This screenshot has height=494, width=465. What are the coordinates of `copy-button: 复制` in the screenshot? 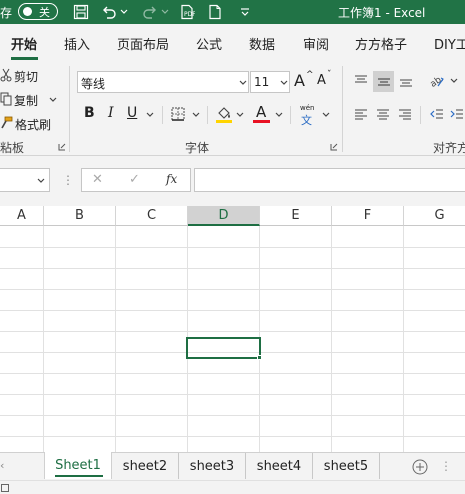 It's located at (26, 100).